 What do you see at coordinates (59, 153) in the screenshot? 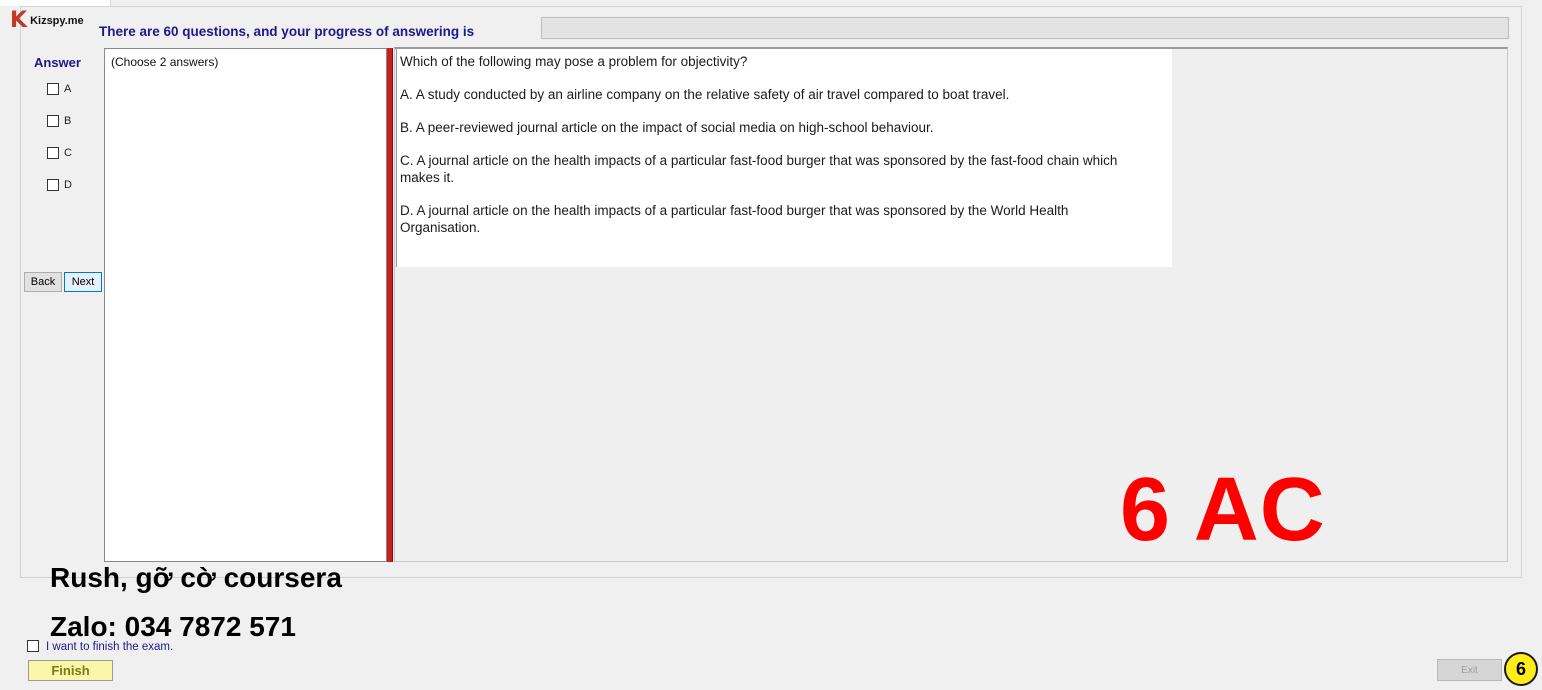
I see `answer-option-c: C` at bounding box center [59, 153].